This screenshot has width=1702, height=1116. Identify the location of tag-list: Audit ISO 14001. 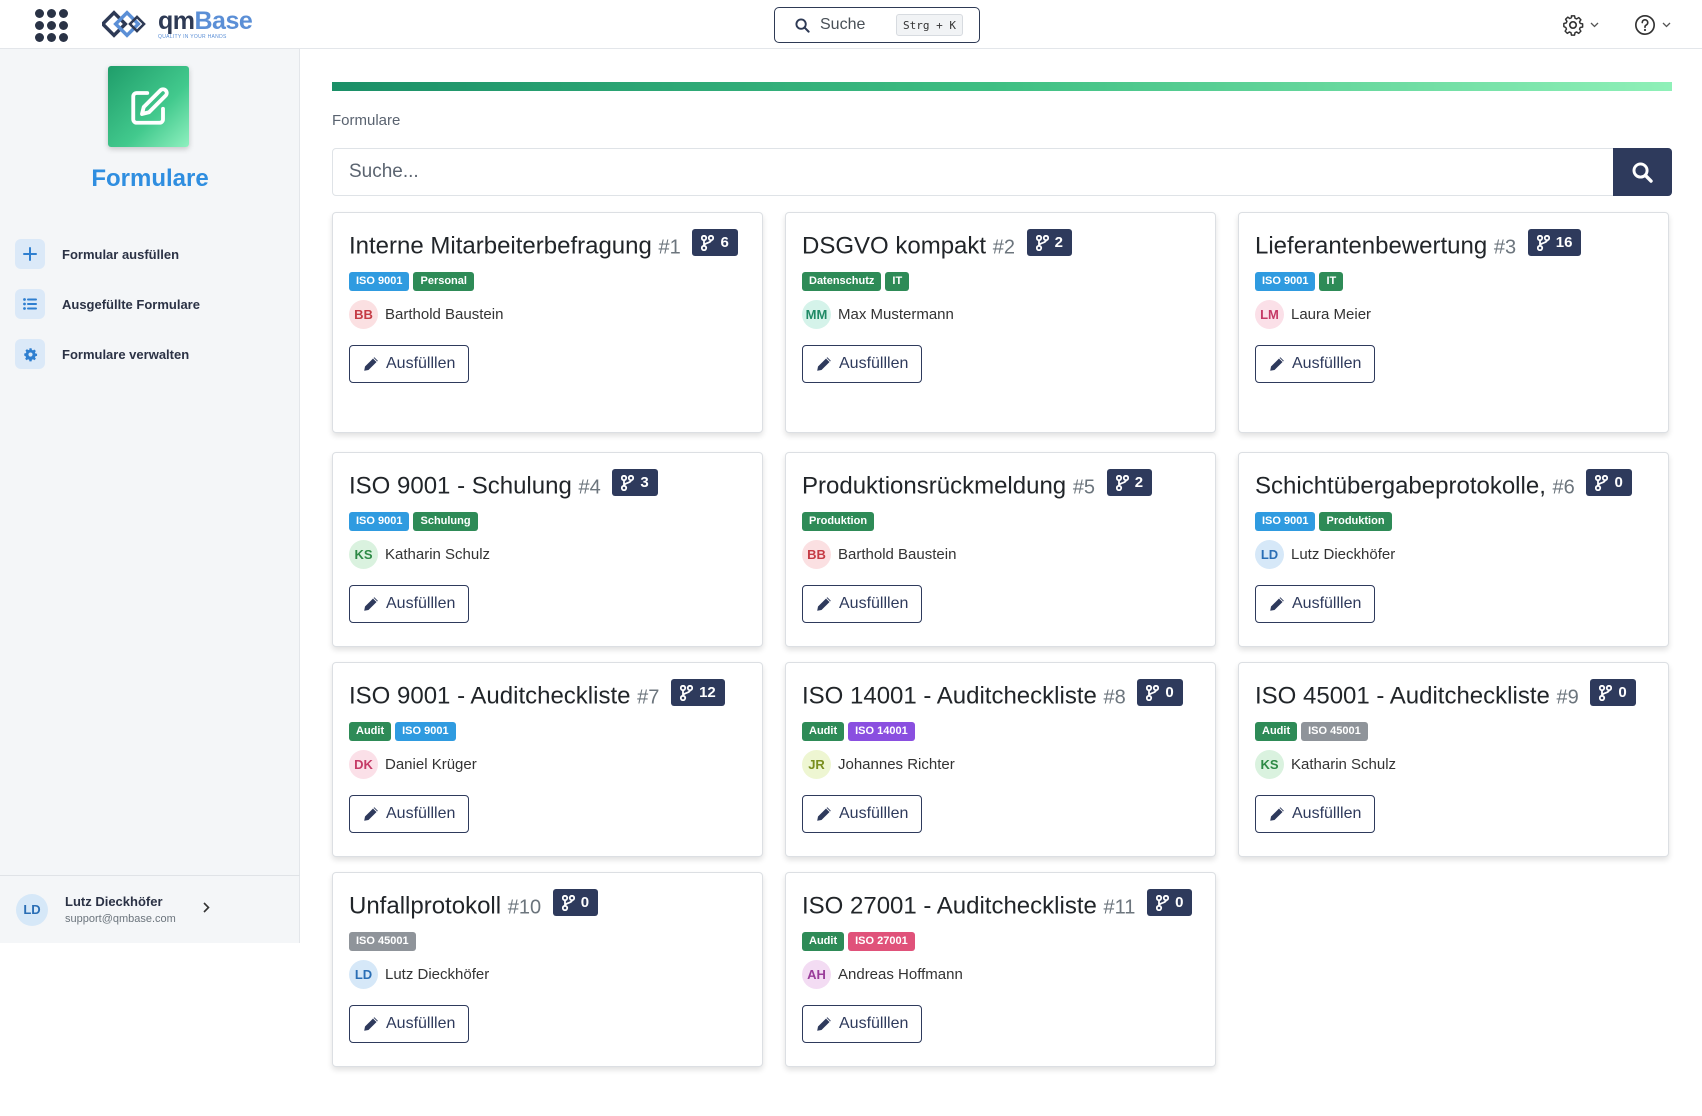
(1000, 731).